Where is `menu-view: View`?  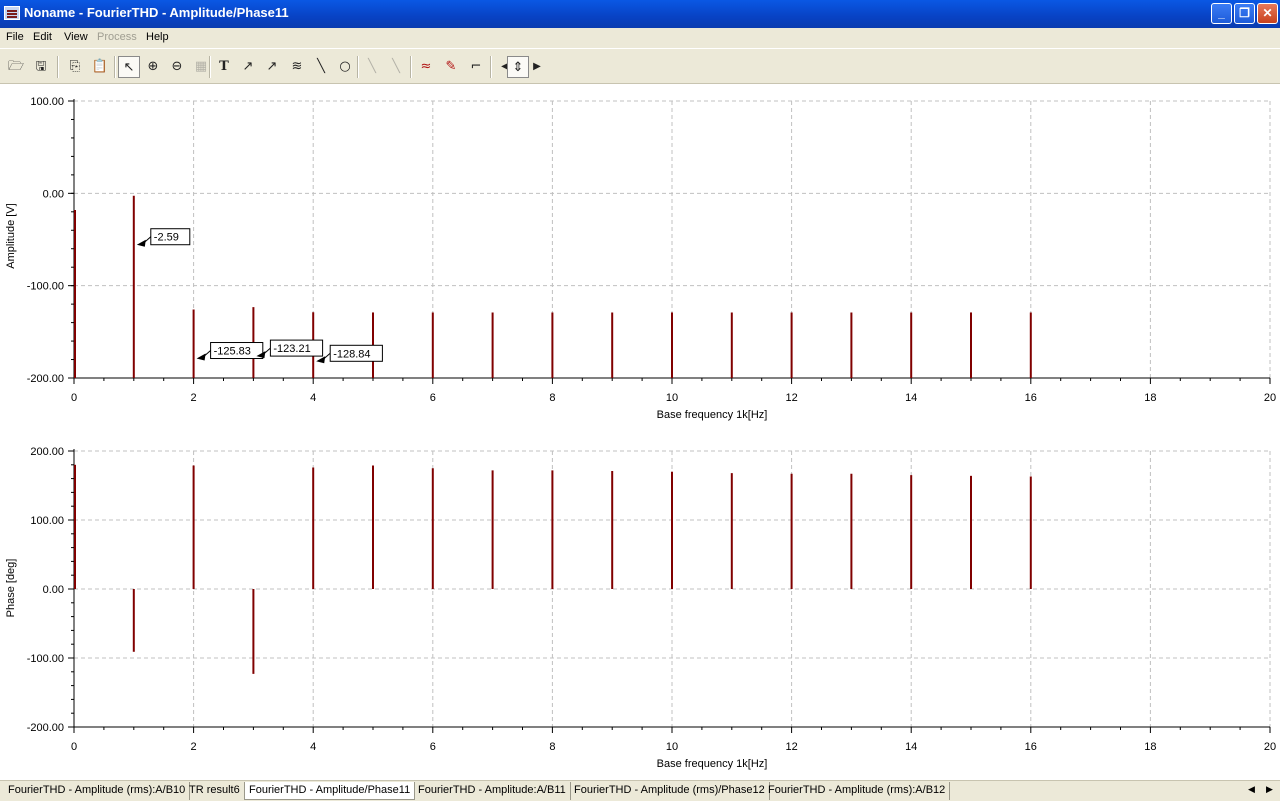 menu-view: View is located at coordinates (76, 37).